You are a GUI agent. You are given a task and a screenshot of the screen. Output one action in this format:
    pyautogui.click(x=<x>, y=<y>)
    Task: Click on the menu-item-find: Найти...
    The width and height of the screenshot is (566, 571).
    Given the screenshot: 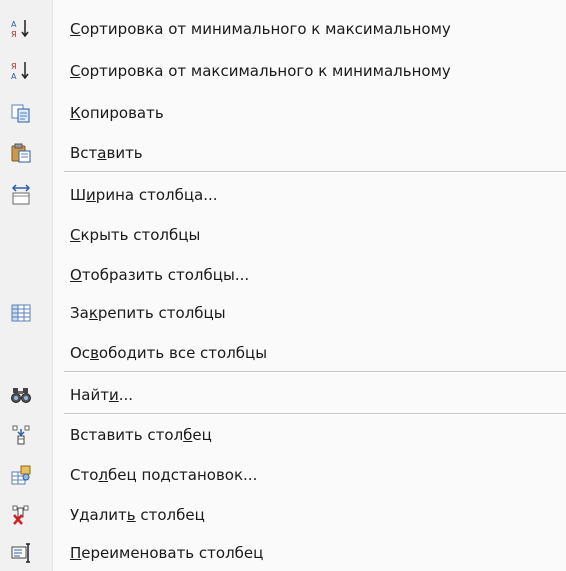 What is the action you would take?
    pyautogui.click(x=283, y=395)
    